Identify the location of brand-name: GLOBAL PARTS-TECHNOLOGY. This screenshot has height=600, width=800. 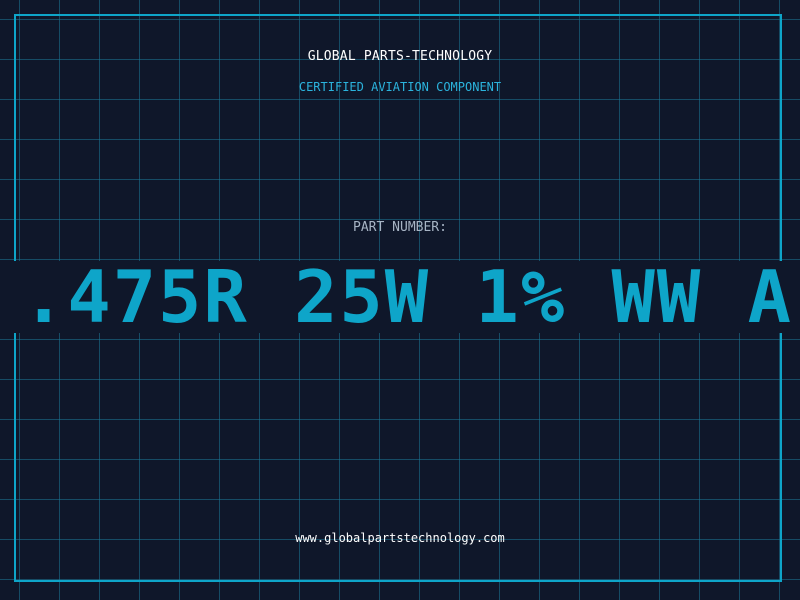
(400, 56).